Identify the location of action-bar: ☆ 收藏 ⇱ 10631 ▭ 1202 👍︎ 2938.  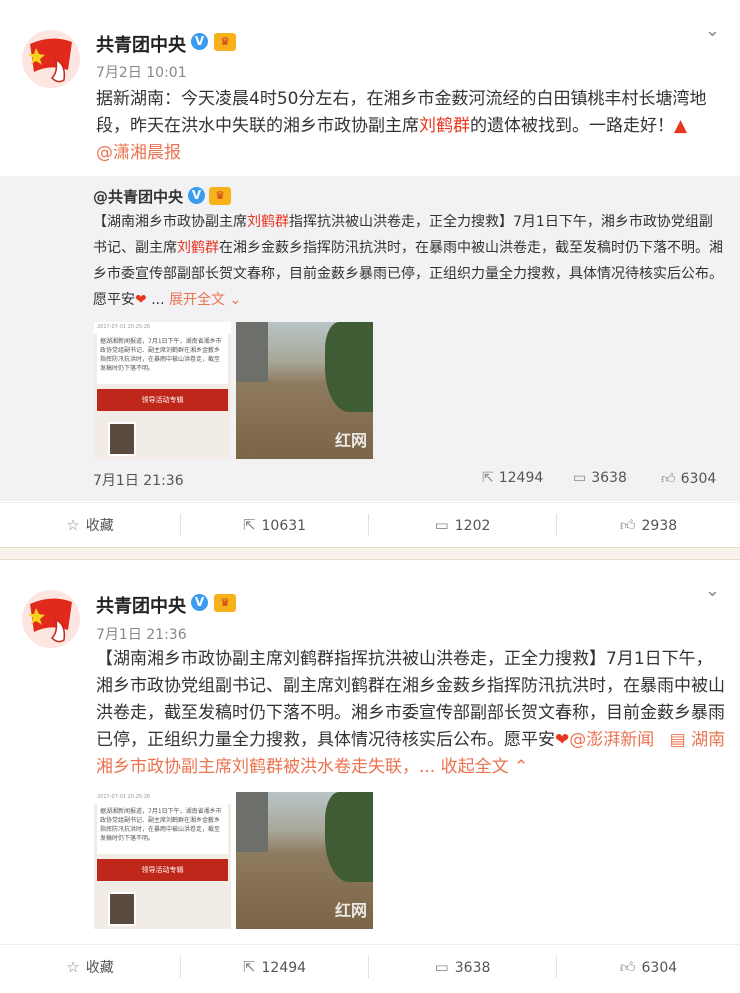
(370, 524).